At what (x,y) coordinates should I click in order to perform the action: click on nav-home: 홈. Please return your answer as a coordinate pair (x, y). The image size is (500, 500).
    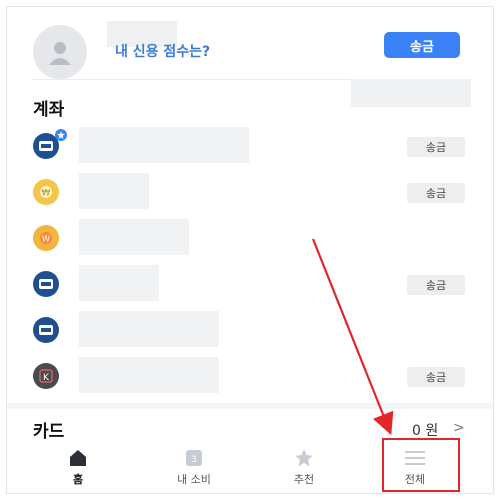
    Looking at the image, I should click on (78, 471).